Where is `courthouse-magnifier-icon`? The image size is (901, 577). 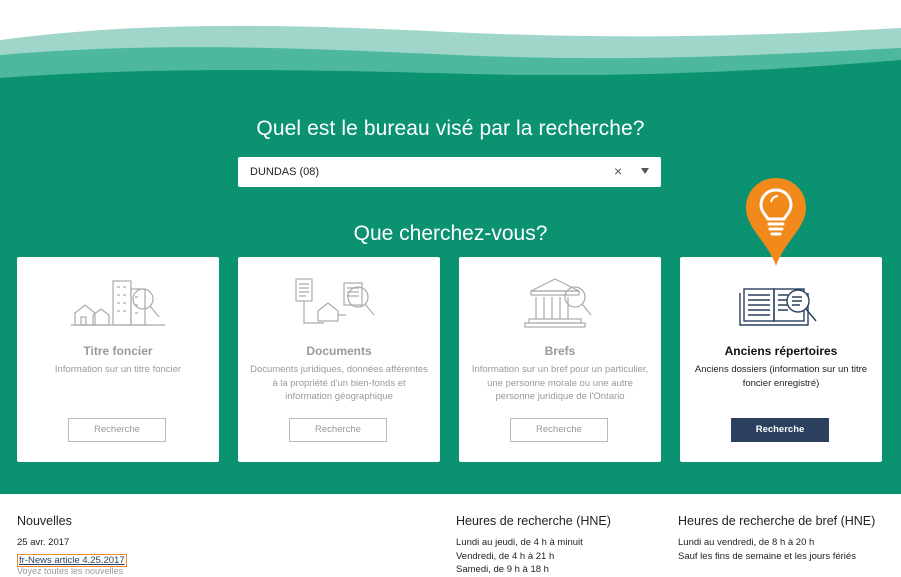 courthouse-magnifier-icon is located at coordinates (558, 303).